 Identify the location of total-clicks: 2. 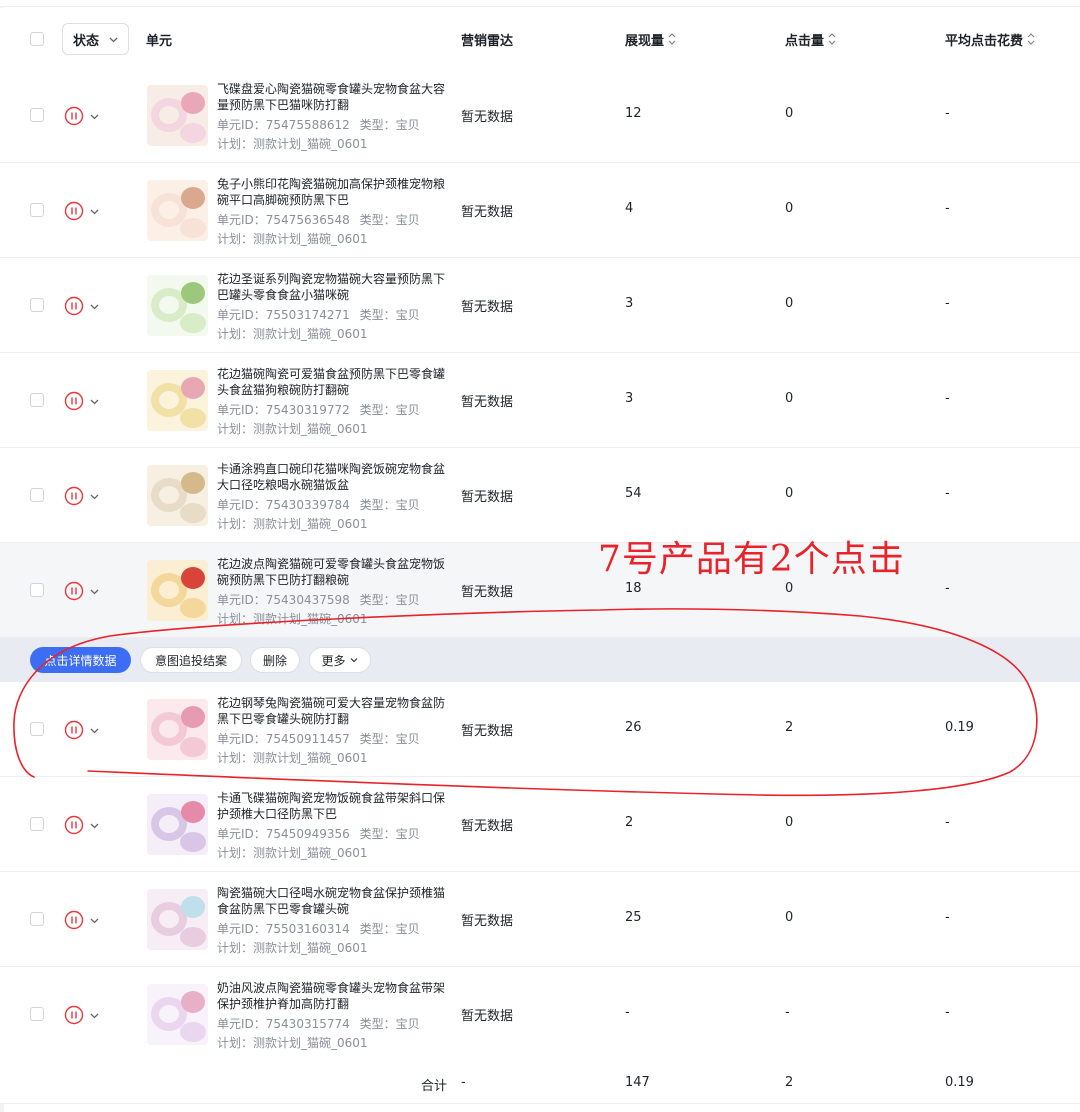
(789, 1082).